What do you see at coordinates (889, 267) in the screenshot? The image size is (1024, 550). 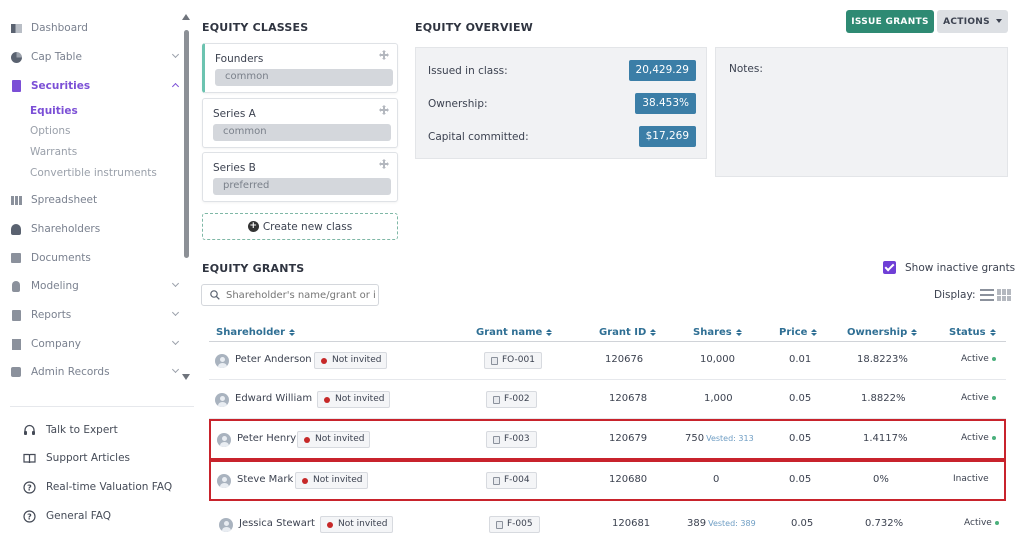 I see `show-inactive-checkbox` at bounding box center [889, 267].